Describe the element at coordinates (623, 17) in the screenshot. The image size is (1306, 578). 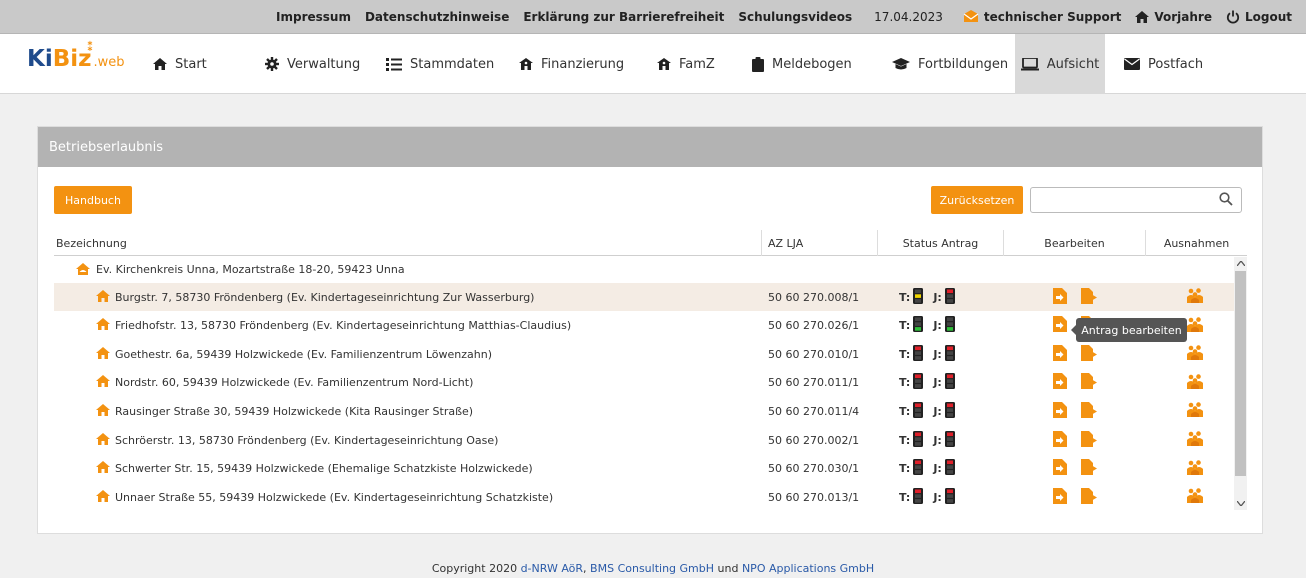
I see `barrierefreiheit-link: Erklärung zur Barrierefreiheit` at that location.